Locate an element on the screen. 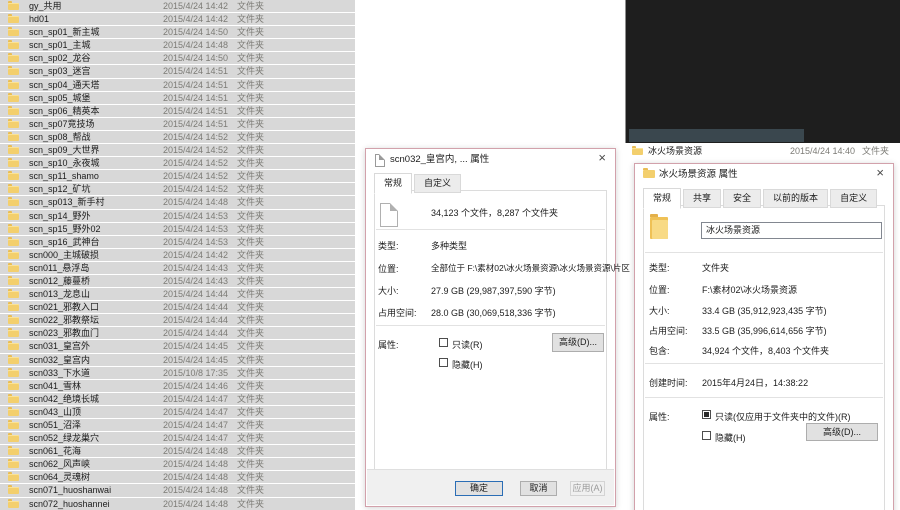  apply-button: 应用(A) is located at coordinates (587, 488).